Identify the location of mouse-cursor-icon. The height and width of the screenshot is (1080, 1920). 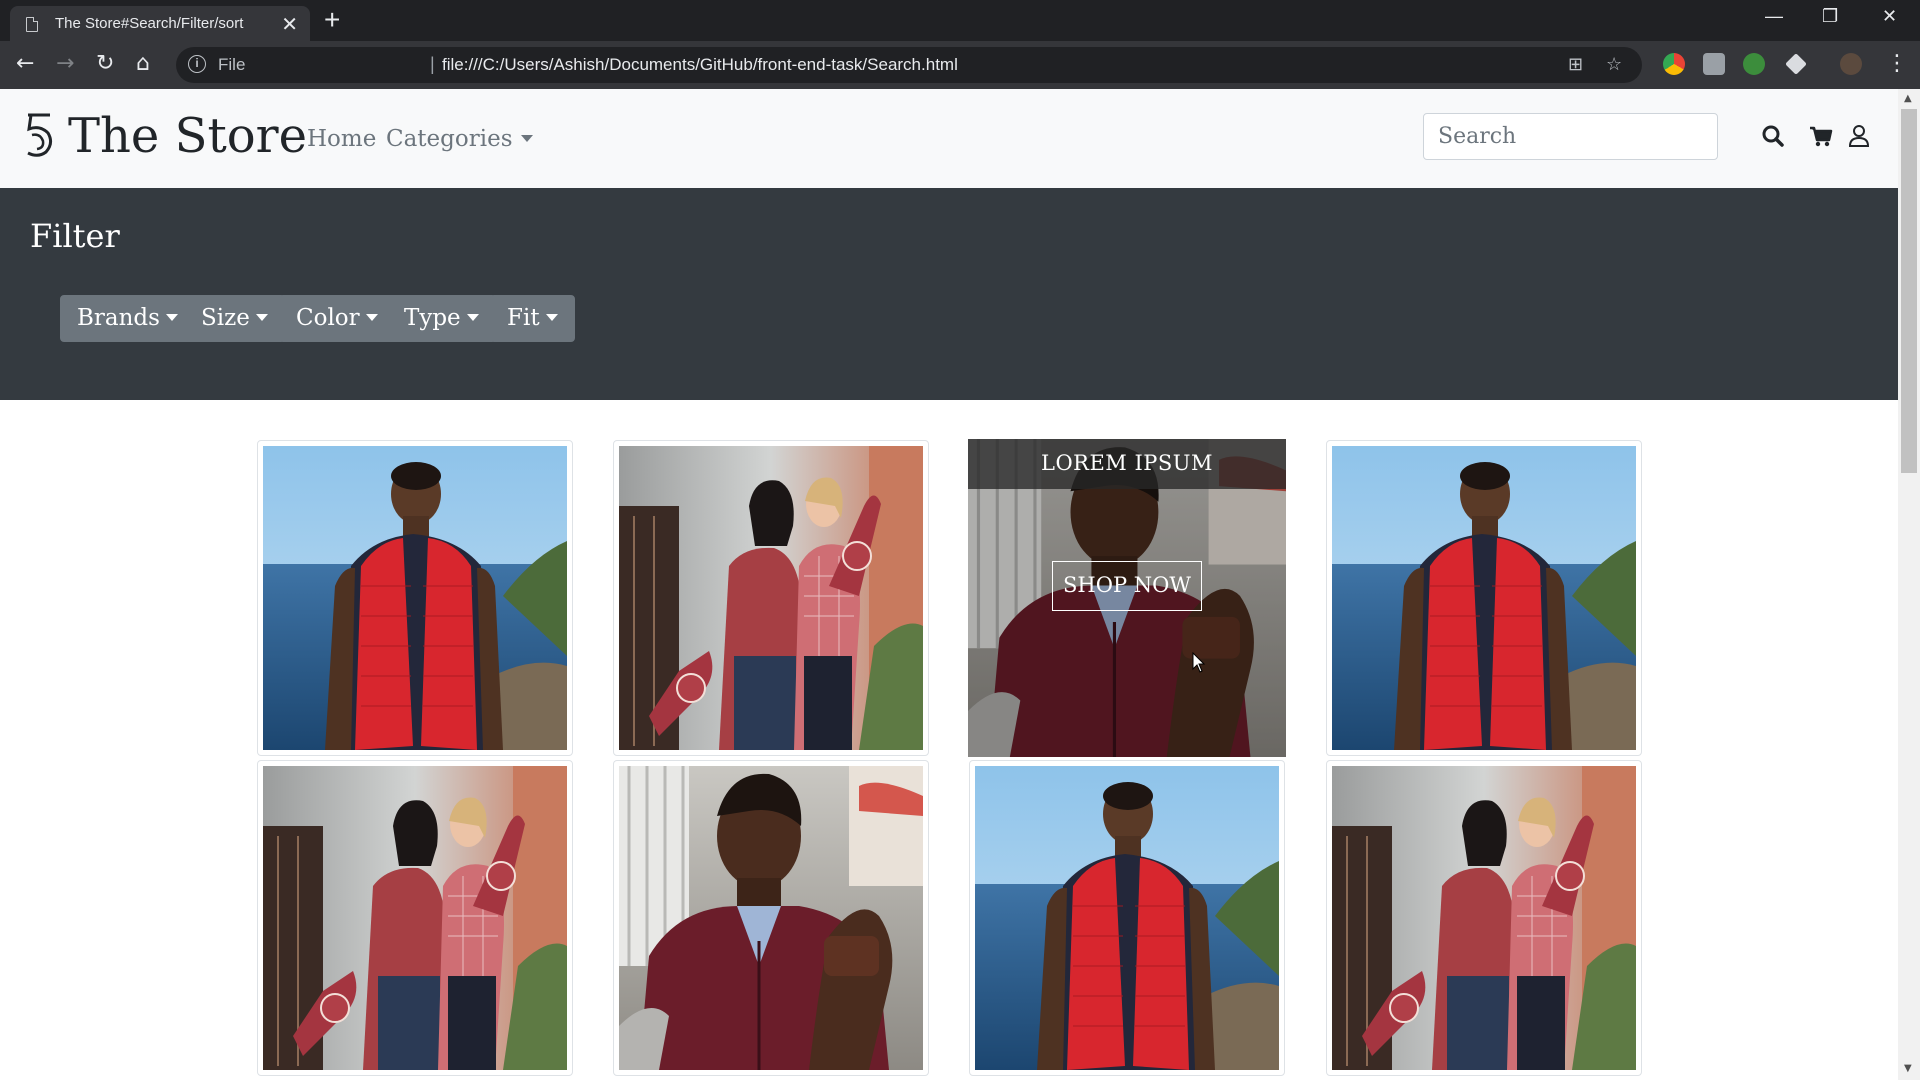
(1199, 662).